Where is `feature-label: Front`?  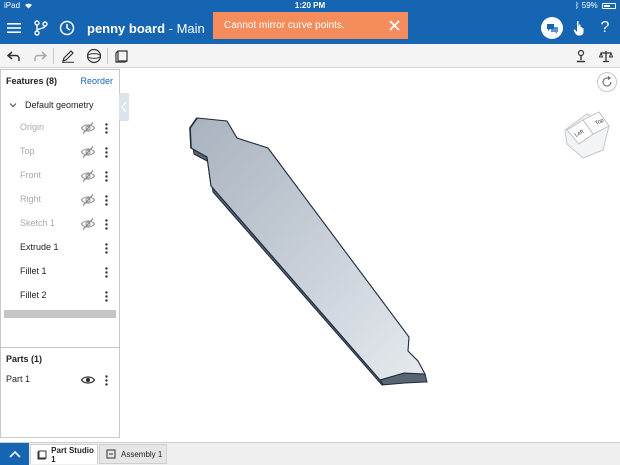 feature-label: Front is located at coordinates (31, 175).